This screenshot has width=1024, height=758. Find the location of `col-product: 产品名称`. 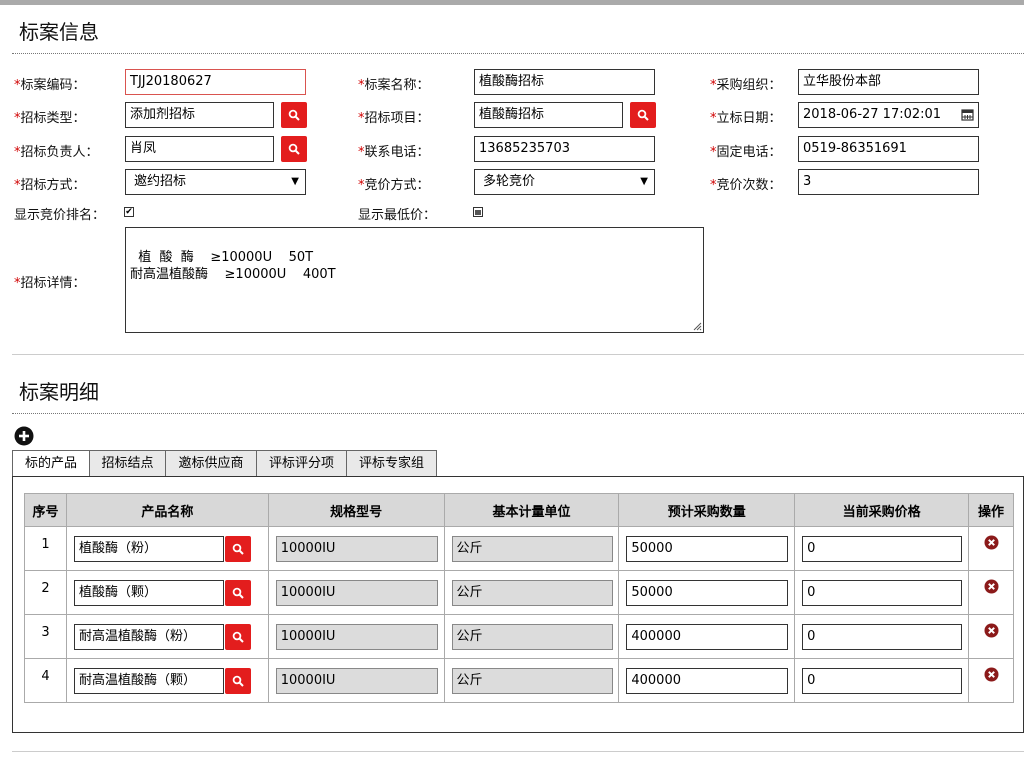

col-product: 产品名称 is located at coordinates (167, 510).